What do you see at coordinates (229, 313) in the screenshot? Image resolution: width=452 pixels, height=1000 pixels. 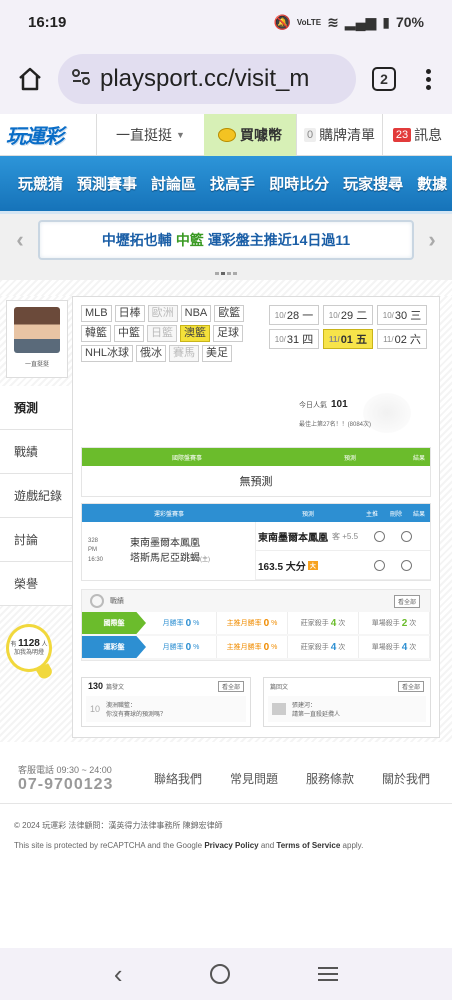 I see `league-chip: 歐籃` at bounding box center [229, 313].